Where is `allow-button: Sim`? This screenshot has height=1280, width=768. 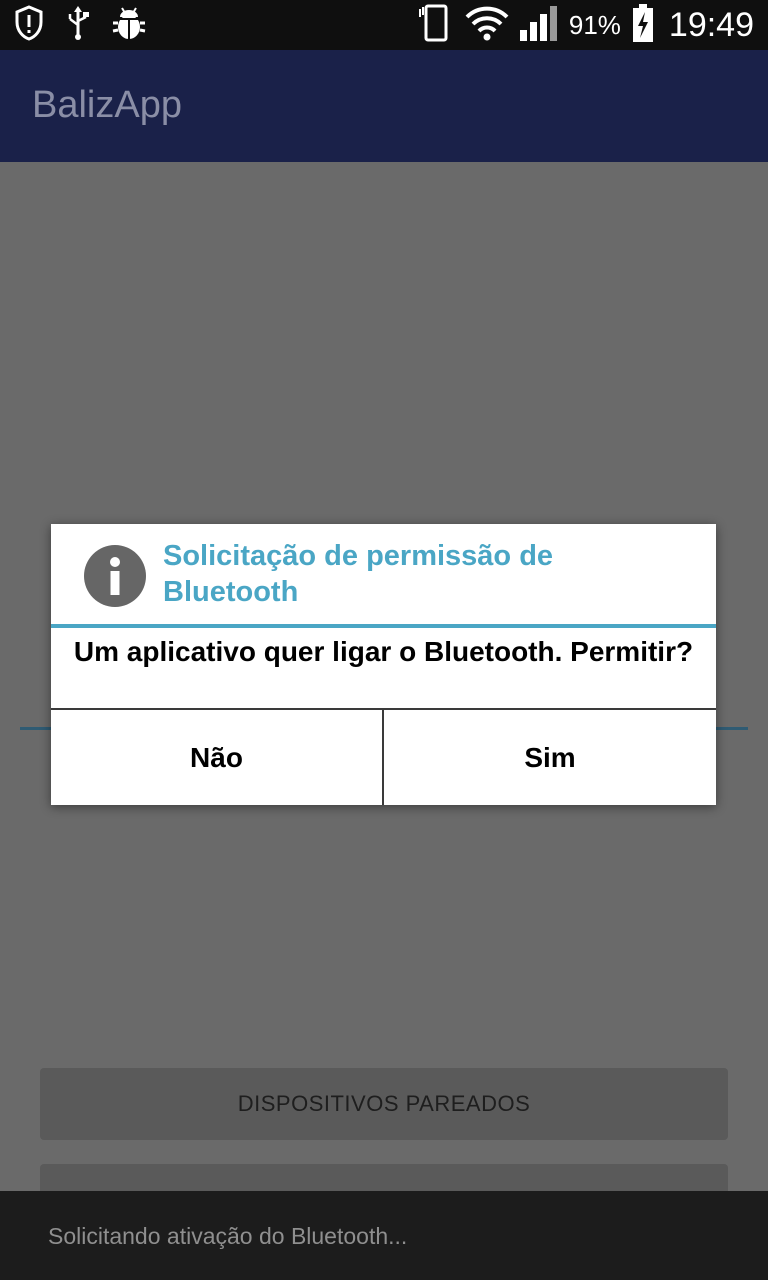 allow-button: Sim is located at coordinates (550, 757).